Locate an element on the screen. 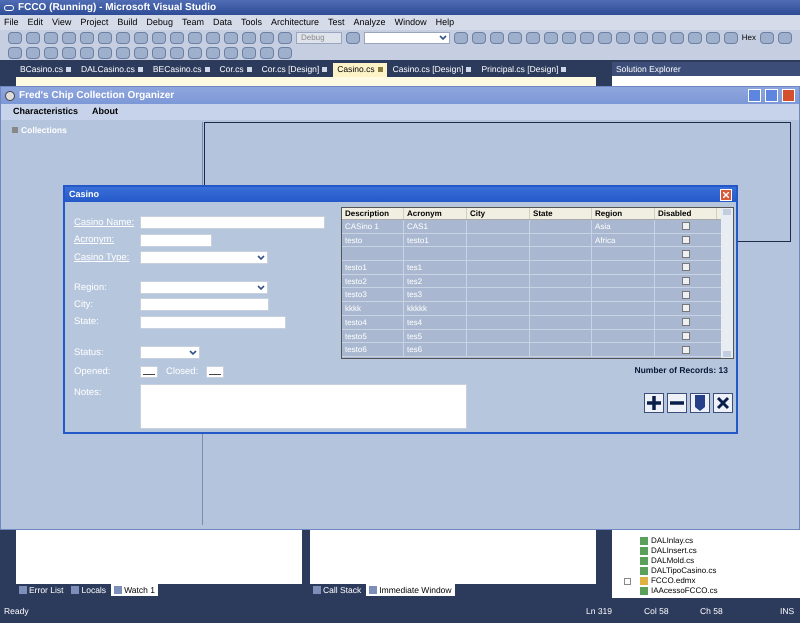 The height and width of the screenshot is (623, 800). menu-item: Analyze is located at coordinates (370, 23).